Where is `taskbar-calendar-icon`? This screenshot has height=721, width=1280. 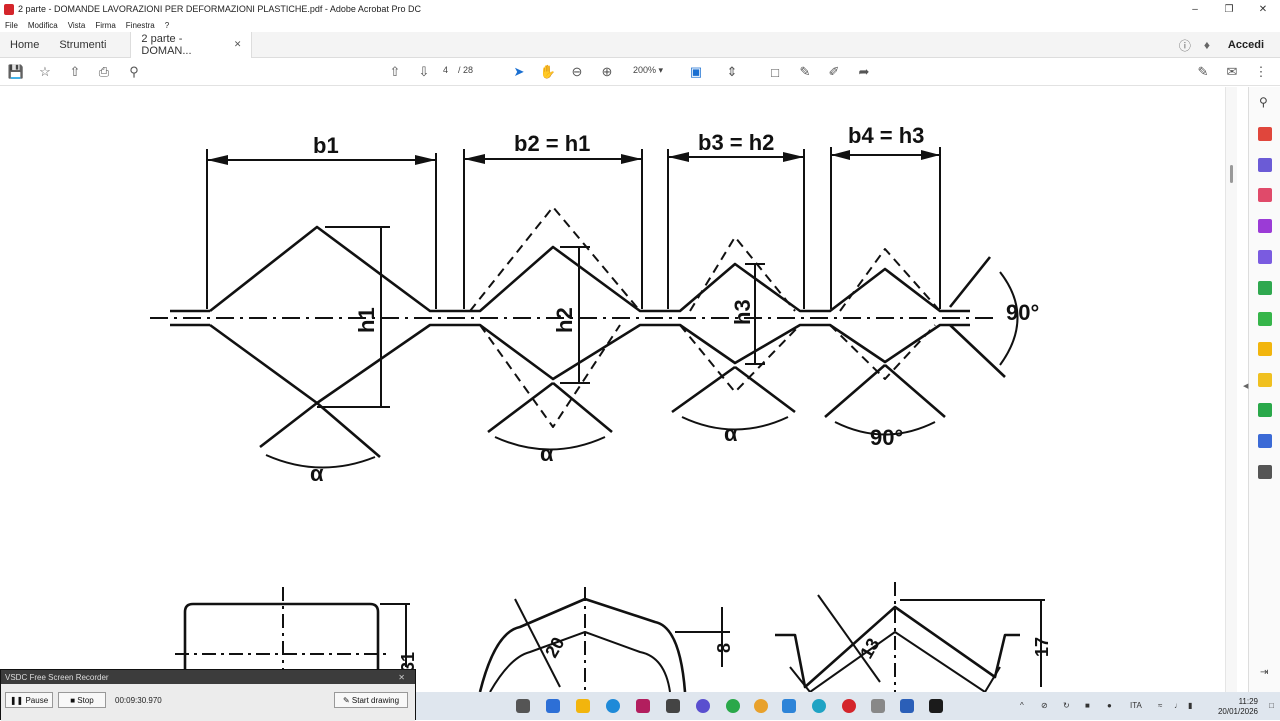 taskbar-calendar-icon is located at coordinates (553, 706).